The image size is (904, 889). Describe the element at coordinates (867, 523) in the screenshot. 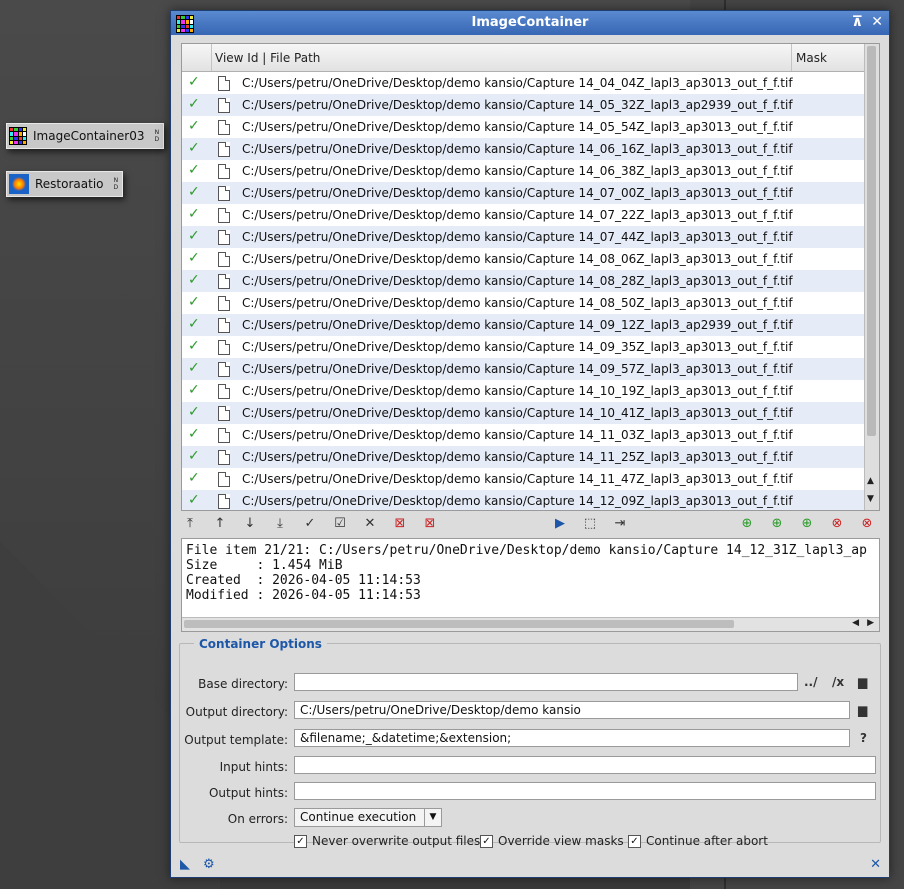

I see `remove-view-icon: ⊗` at that location.